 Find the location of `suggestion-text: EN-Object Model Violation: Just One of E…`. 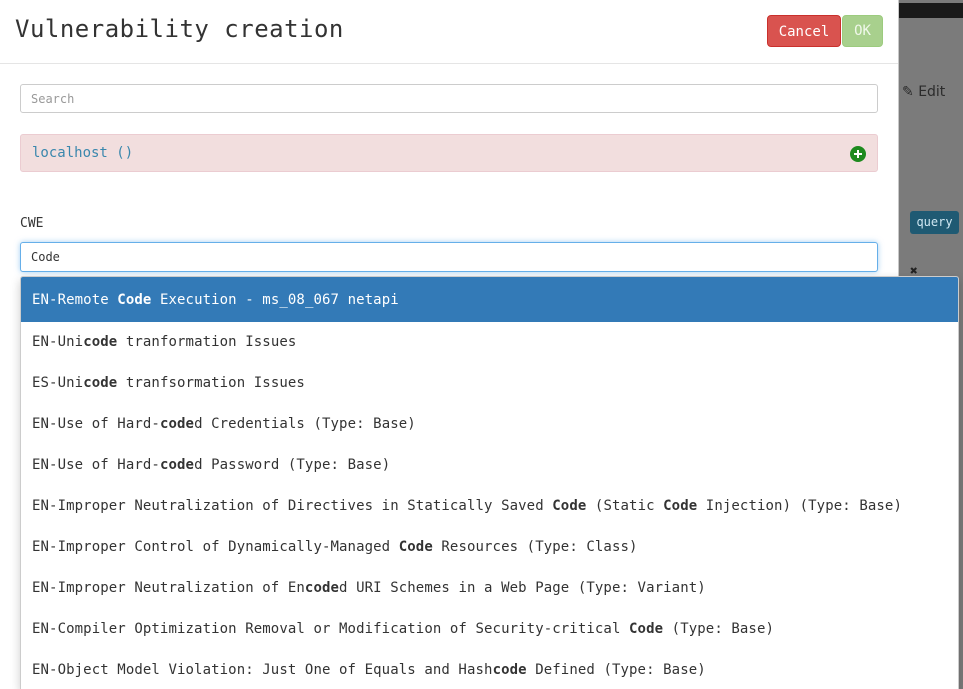

suggestion-text: EN-Object Model Violation: Just One of E… is located at coordinates (262, 670).